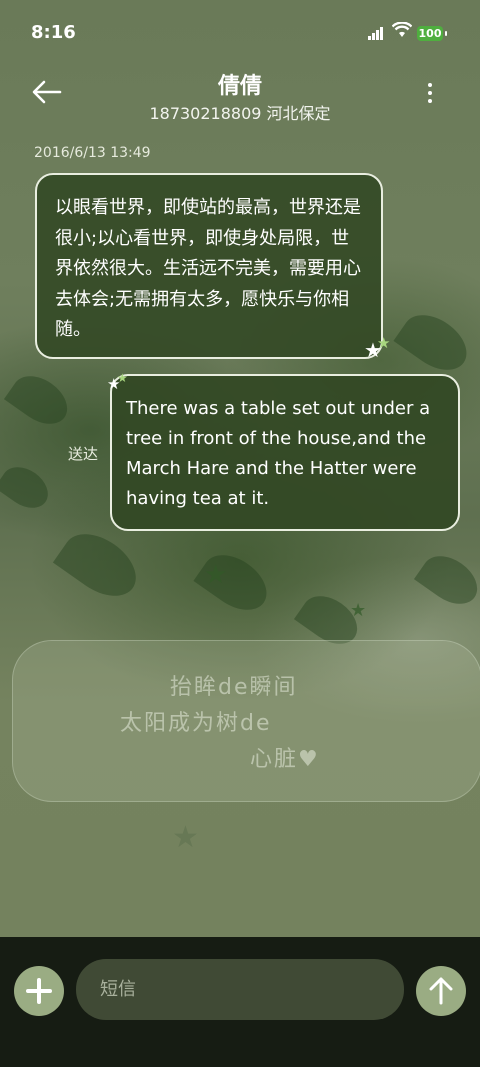 Image resolution: width=480 pixels, height=1067 pixels. What do you see at coordinates (239, 86) in the screenshot?
I see `contact-name: 倩倩` at bounding box center [239, 86].